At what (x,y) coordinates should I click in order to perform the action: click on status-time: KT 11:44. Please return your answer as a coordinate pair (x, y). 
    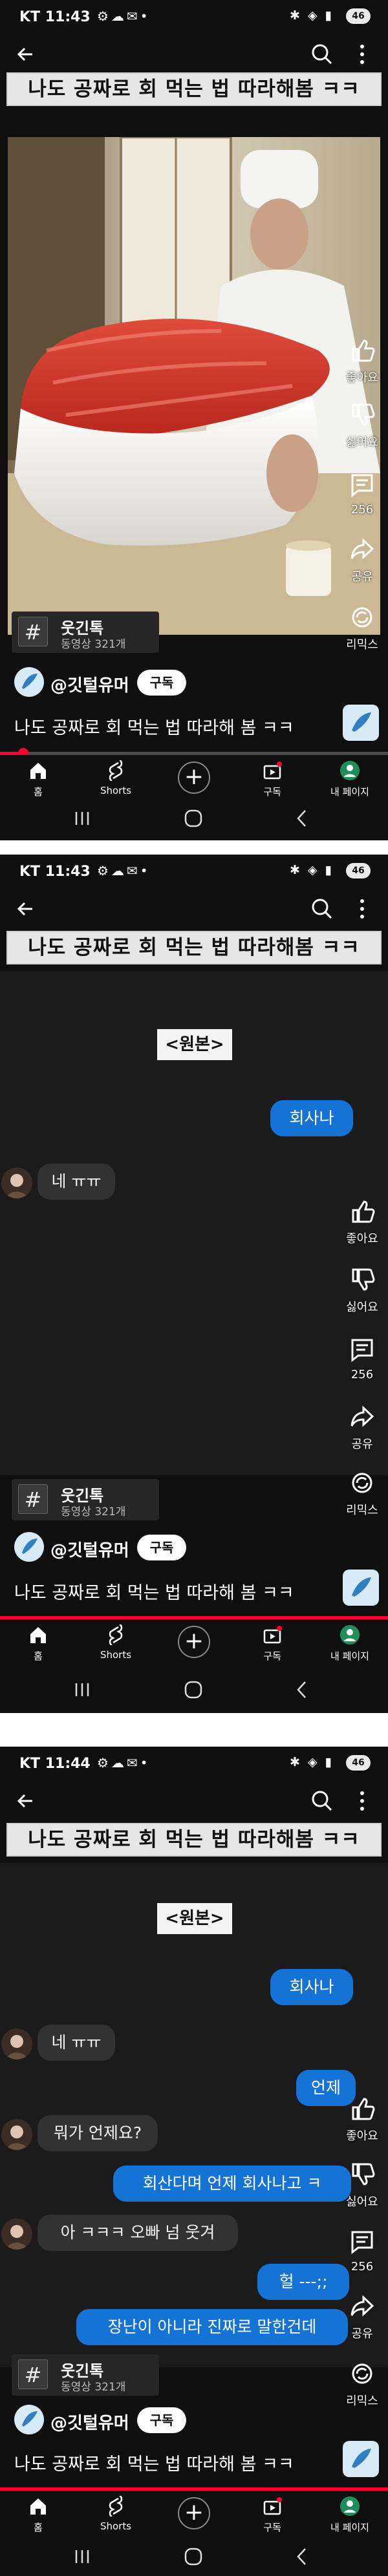
    Looking at the image, I should click on (55, 1764).